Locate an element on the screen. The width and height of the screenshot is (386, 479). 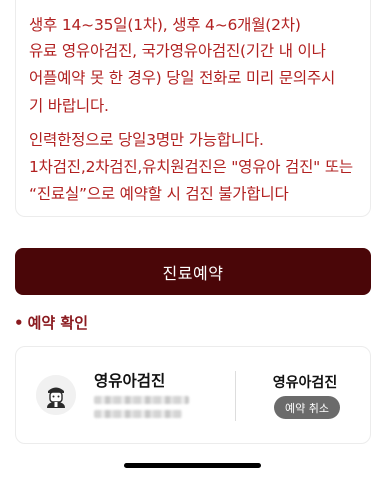
cancel-reservation-label: 예약 취소 is located at coordinates (307, 408).